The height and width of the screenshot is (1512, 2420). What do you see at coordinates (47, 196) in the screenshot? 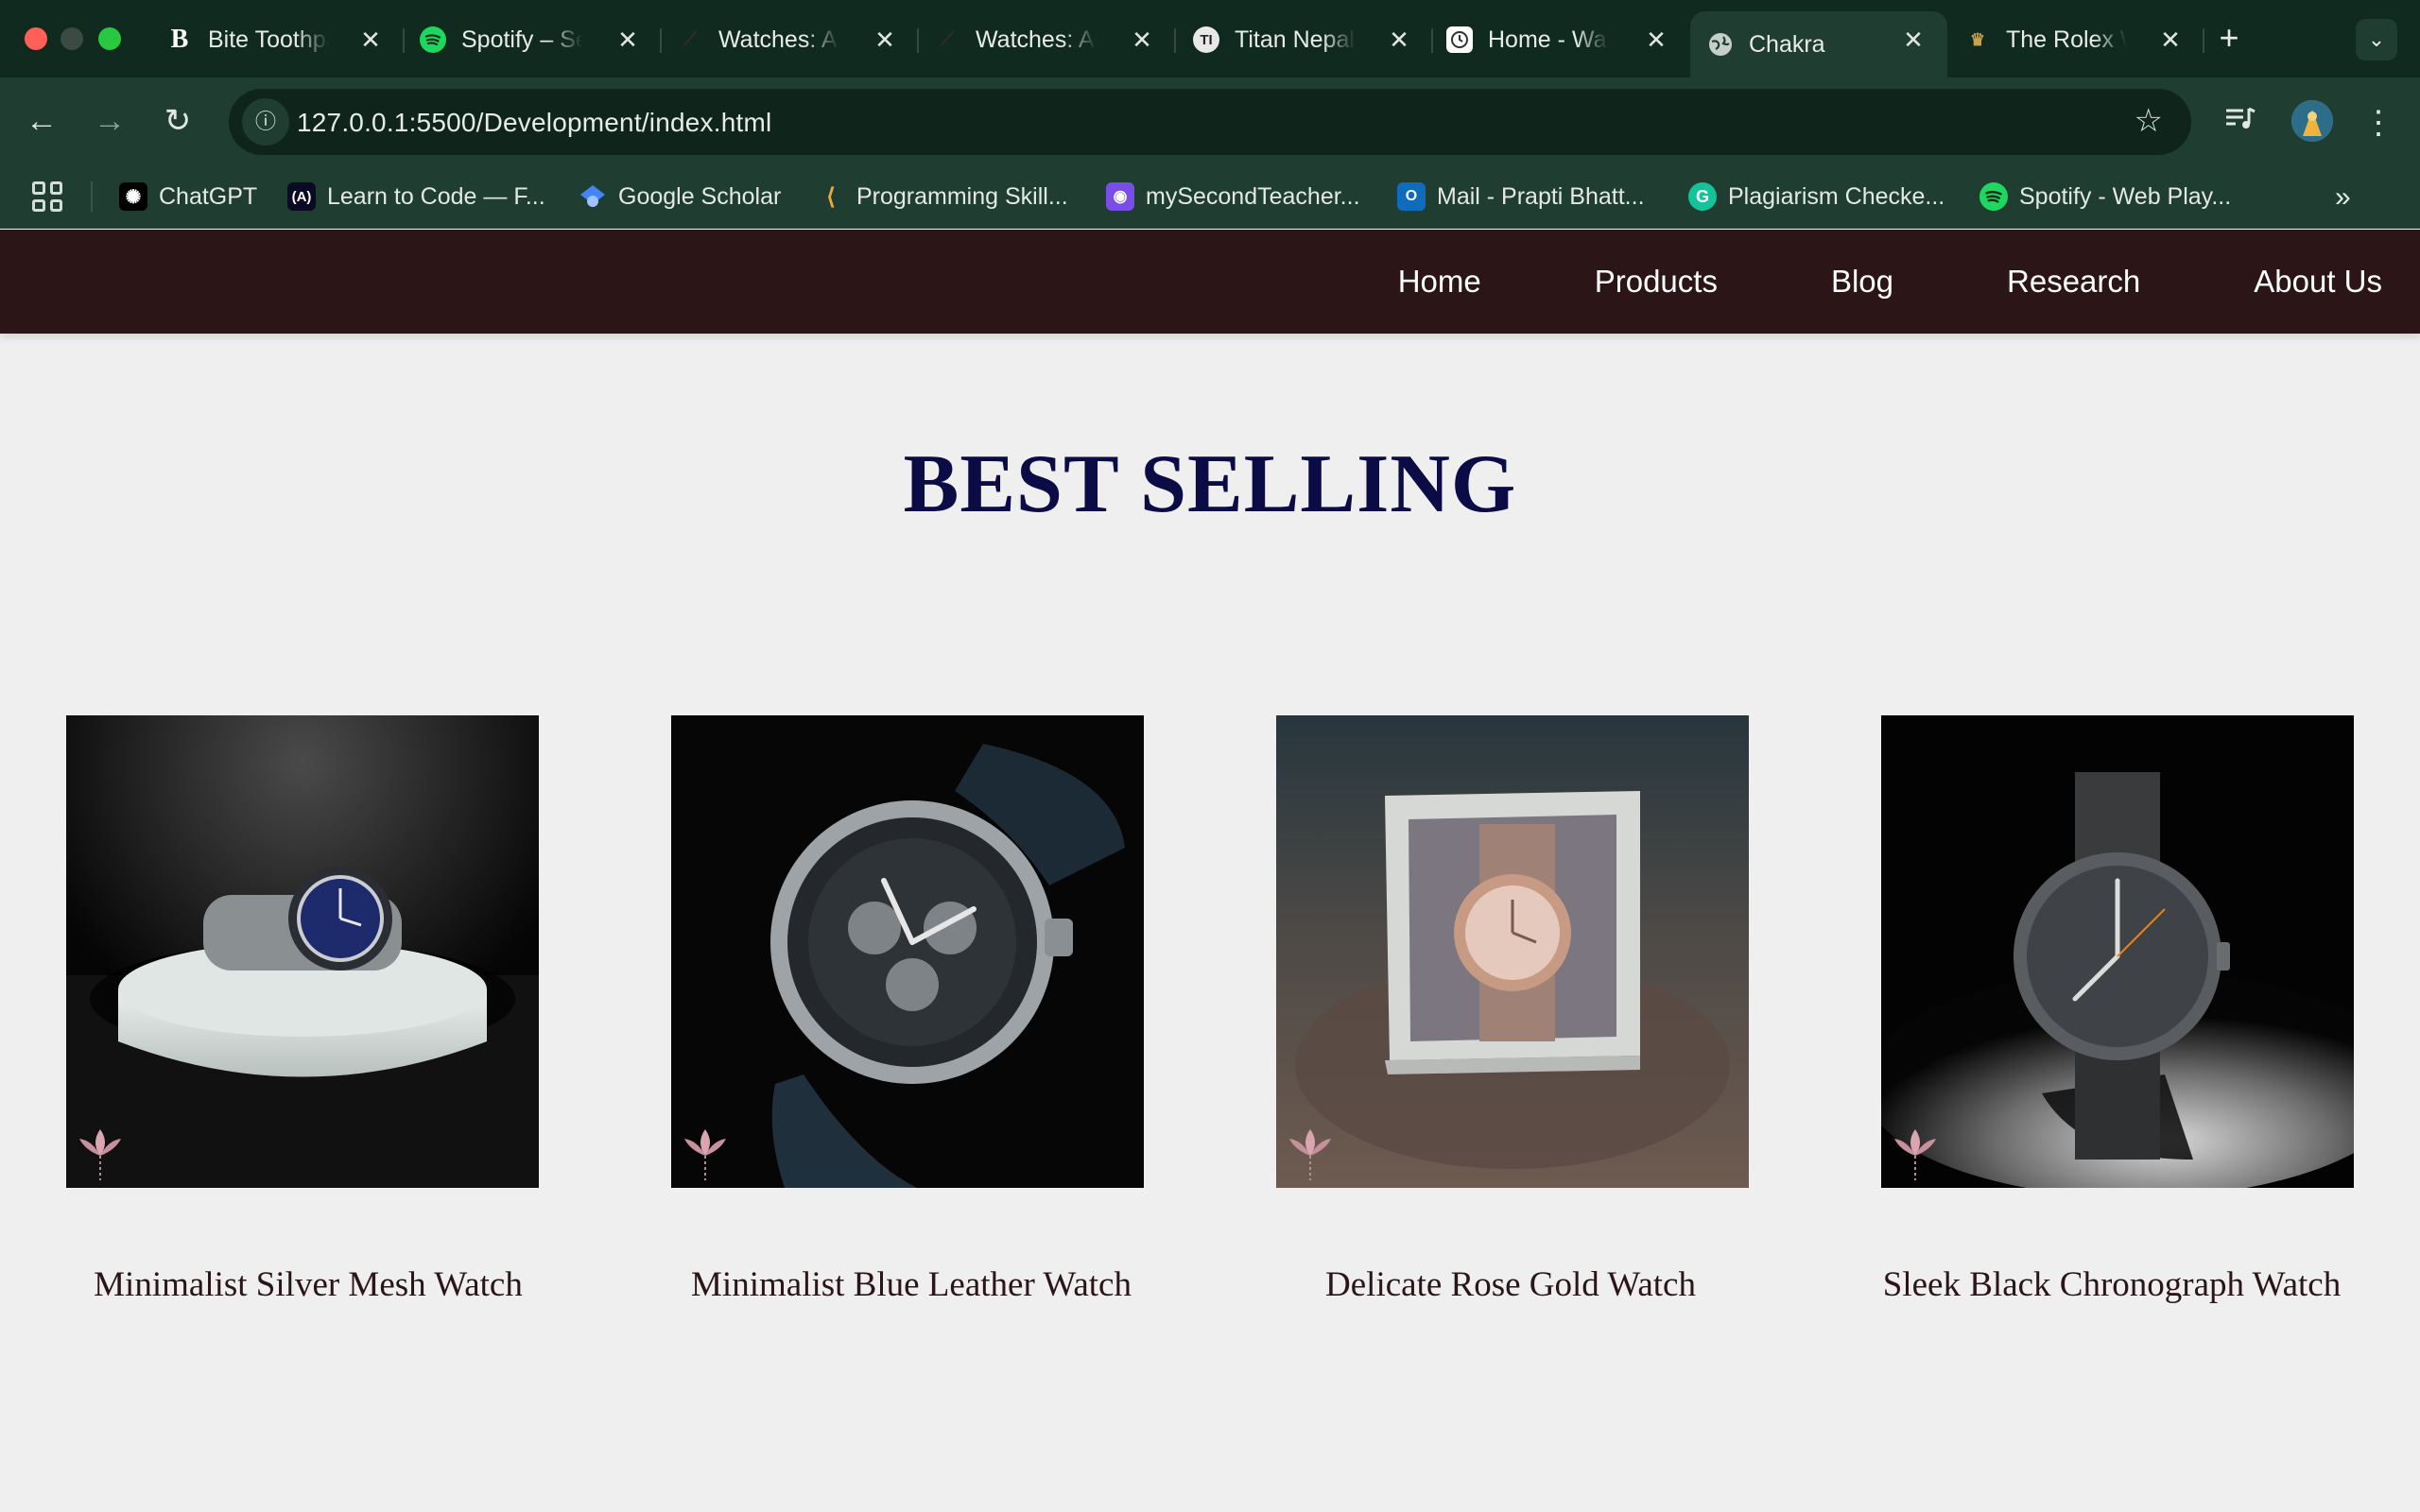
I see `apps-grid-icon` at bounding box center [47, 196].